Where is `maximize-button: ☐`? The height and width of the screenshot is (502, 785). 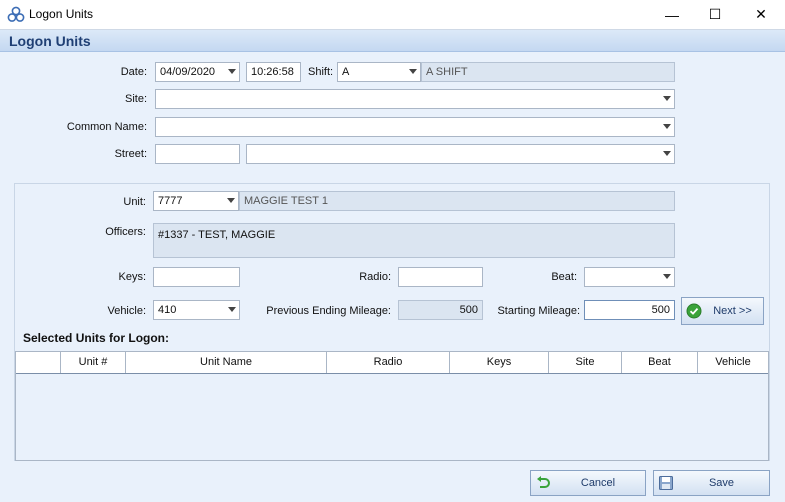
maximize-button: ☐ is located at coordinates (715, 14).